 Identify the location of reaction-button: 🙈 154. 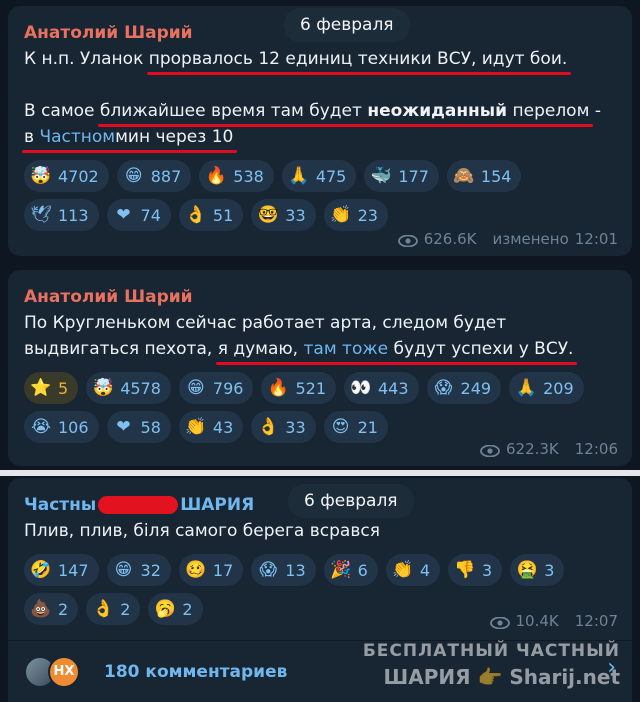
(484, 176).